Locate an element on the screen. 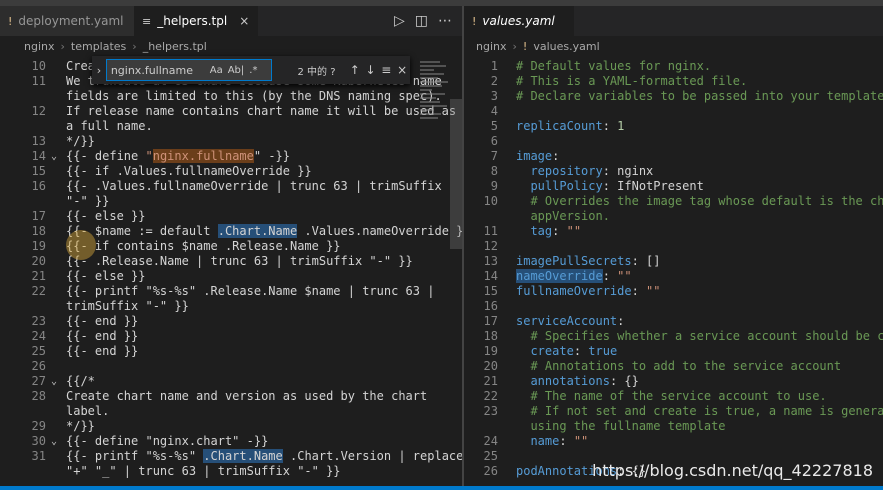 The height and width of the screenshot is (490, 883). line-number: 16 is located at coordinates (38, 186).